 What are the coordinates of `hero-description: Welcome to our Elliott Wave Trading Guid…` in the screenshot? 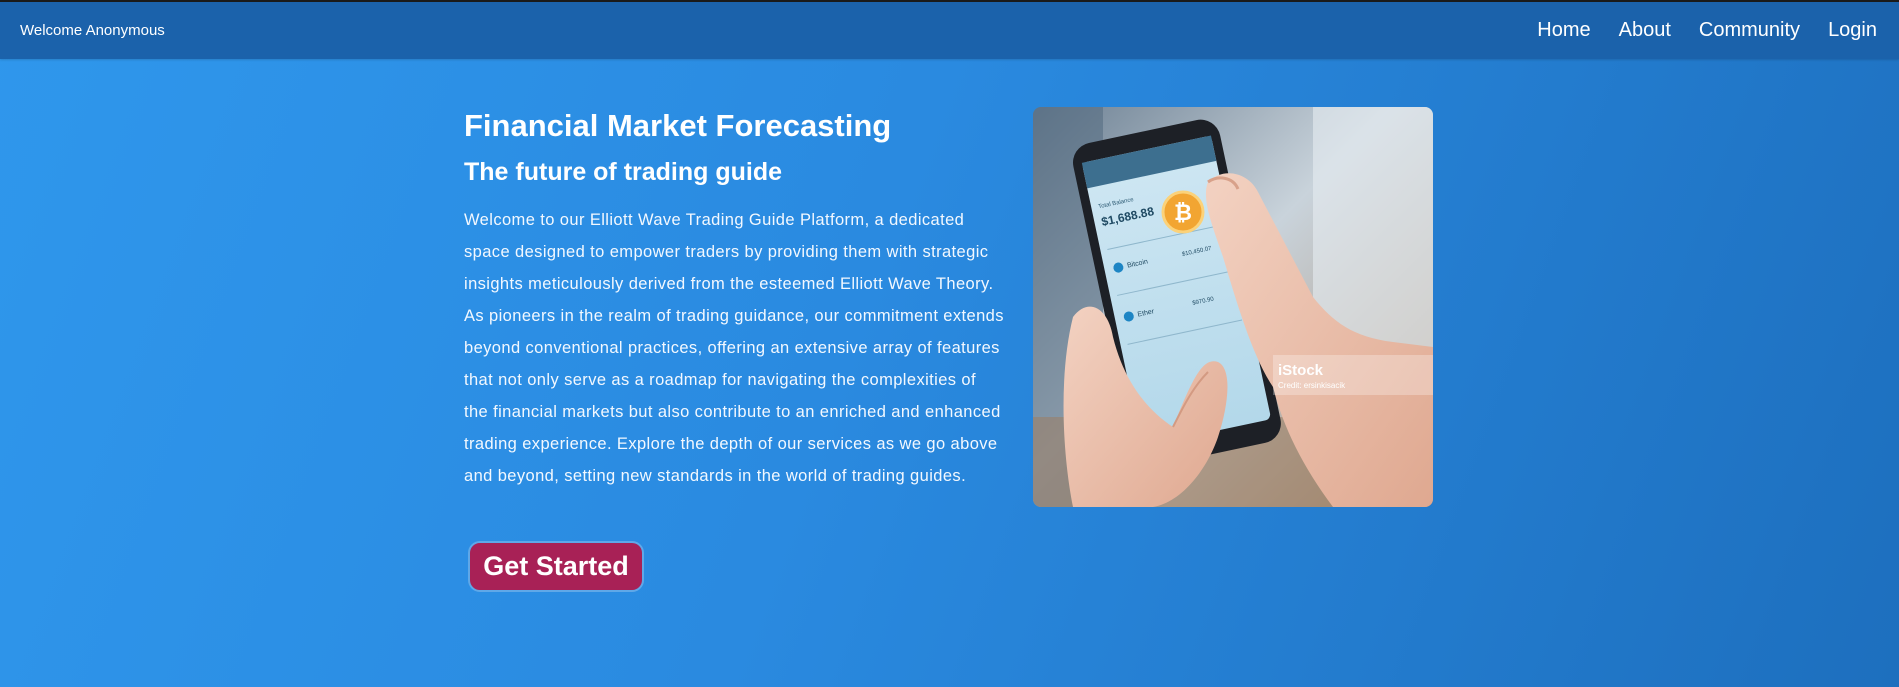 It's located at (734, 348).